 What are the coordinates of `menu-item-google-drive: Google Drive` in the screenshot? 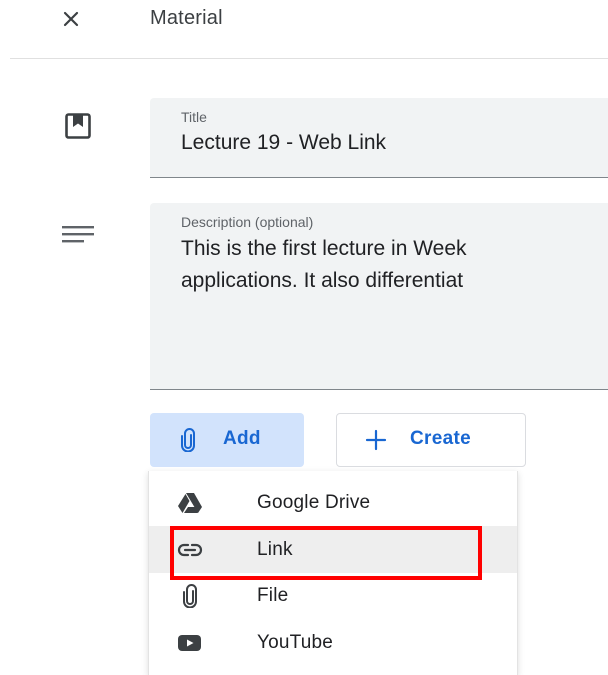 It's located at (333, 502).